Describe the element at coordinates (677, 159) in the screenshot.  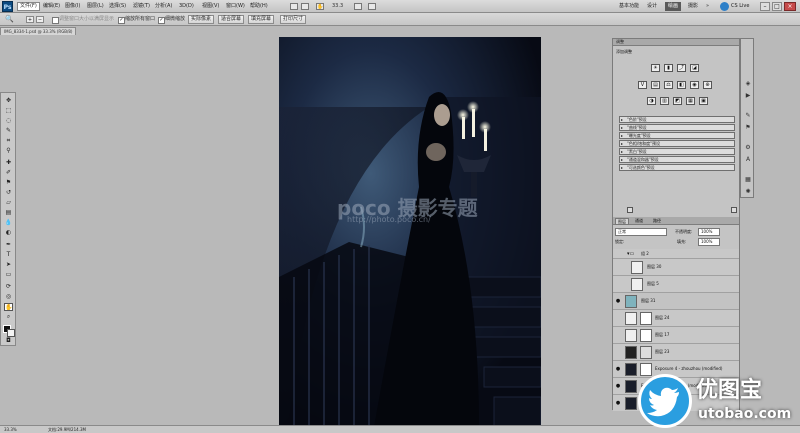
I see `preset-channel-mixer: "通道混和器"预设` at that location.